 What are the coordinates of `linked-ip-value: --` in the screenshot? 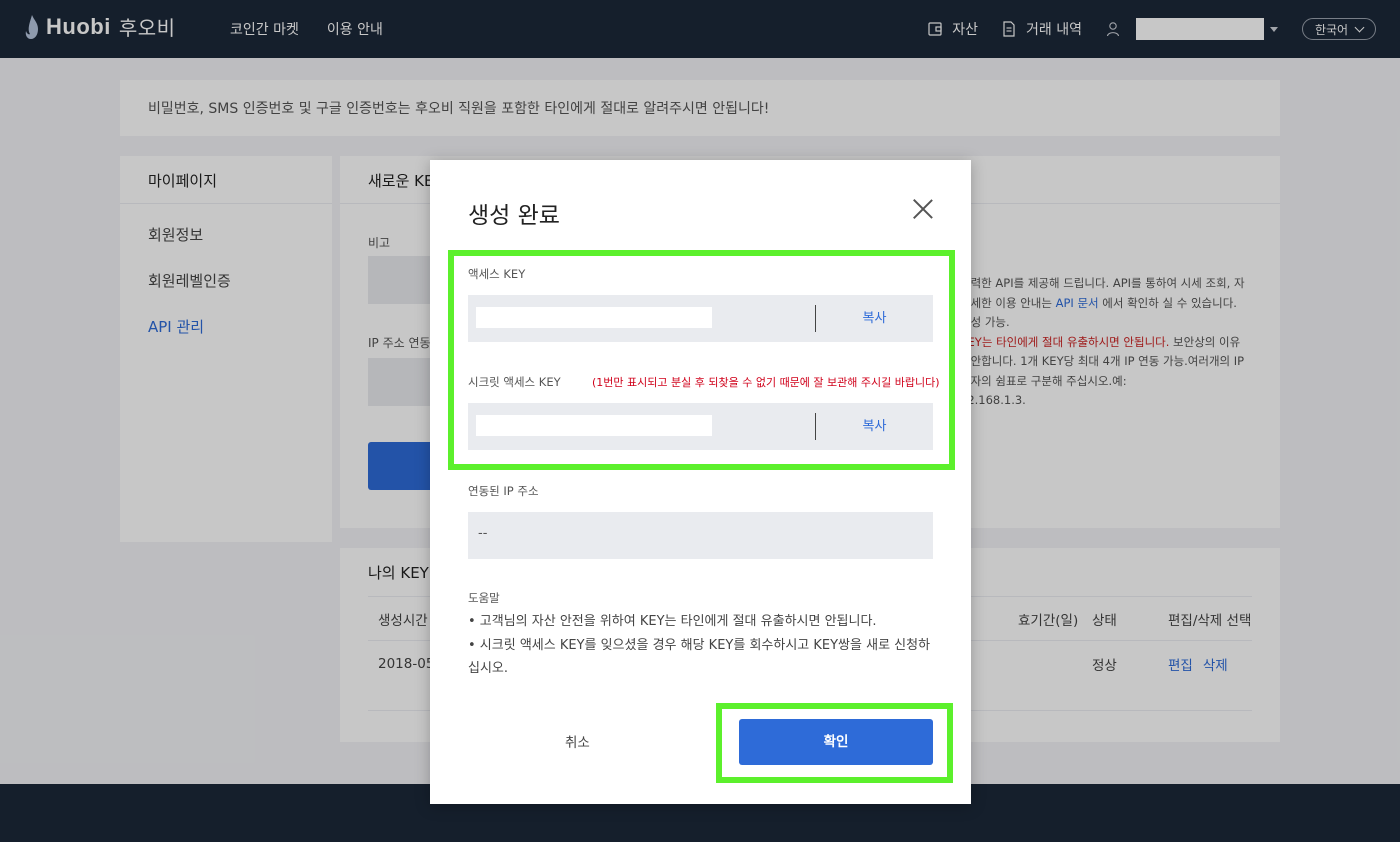 It's located at (483, 533).